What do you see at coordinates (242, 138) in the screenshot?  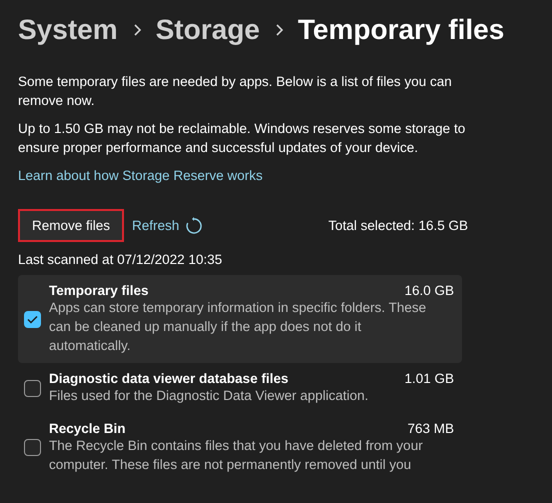 I see `reserve-note: Up to 1.50 GB may not be reclaimable. Windows reserves some storage to ensure proper performance and successful updates of your device.` at bounding box center [242, 138].